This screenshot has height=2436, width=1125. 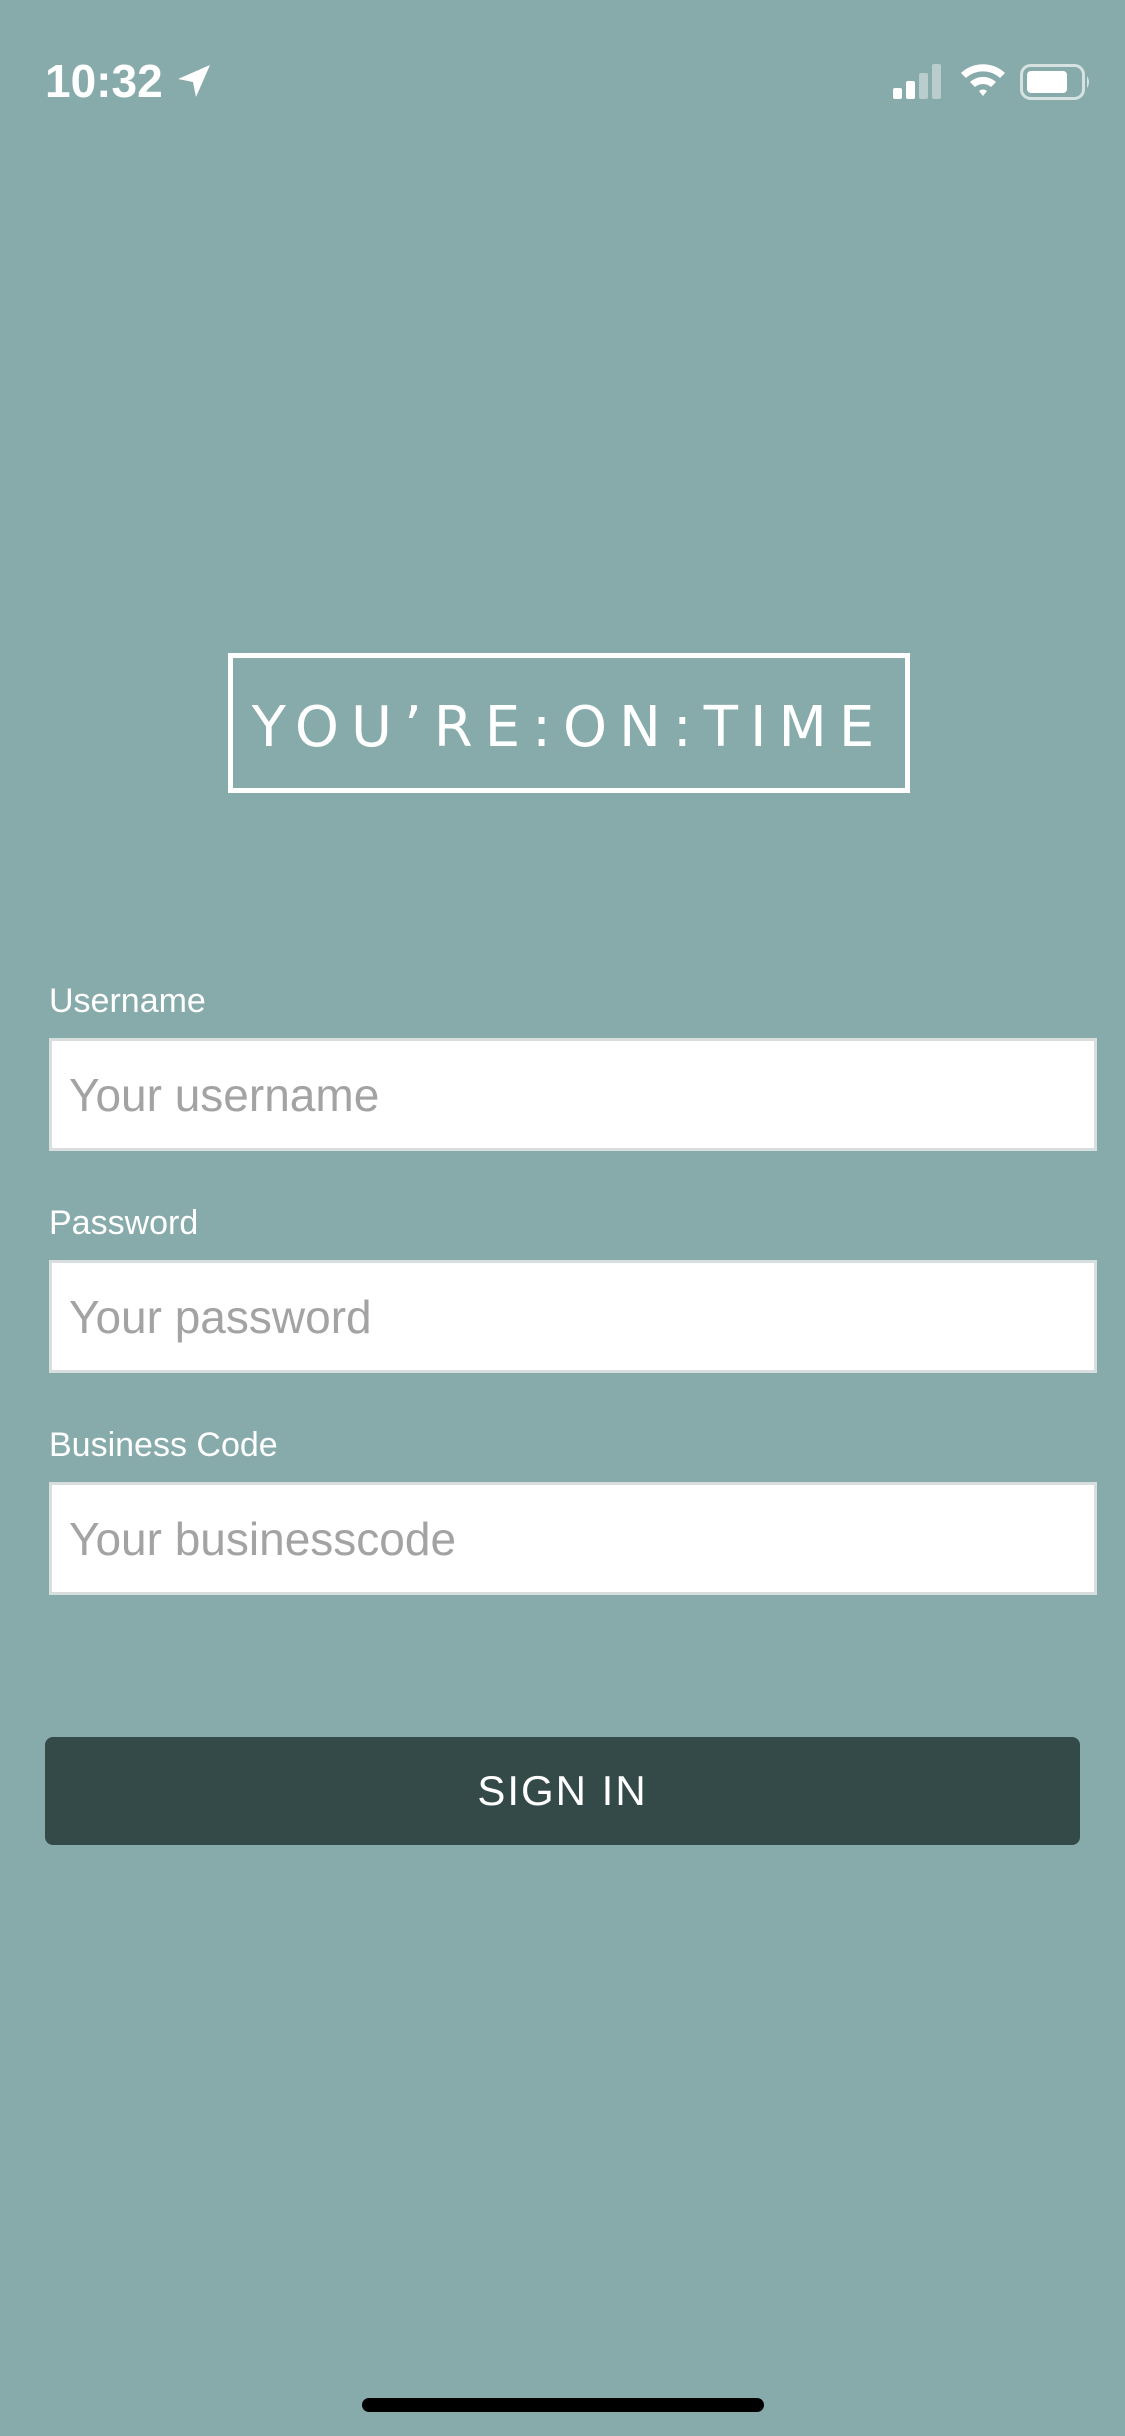 I want to click on logo-text: YOU’RE:ON:TIME, so click(x=569, y=727).